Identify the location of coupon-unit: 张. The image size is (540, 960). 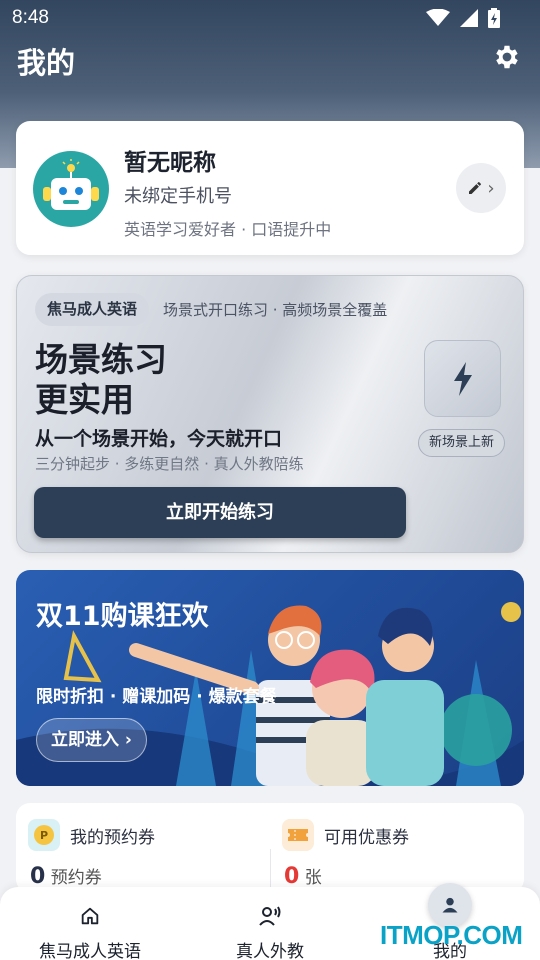
(313, 878).